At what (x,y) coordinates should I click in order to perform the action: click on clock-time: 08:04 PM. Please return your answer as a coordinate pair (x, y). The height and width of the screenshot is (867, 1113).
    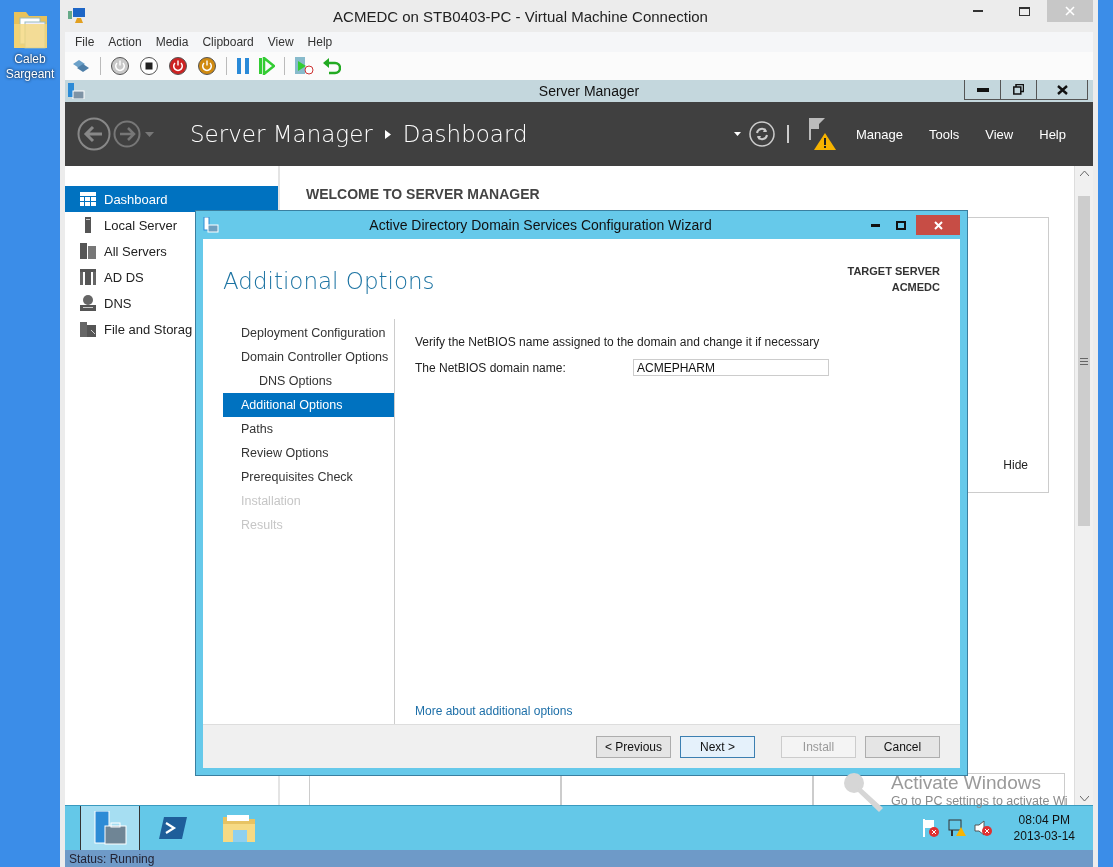
    Looking at the image, I should click on (1044, 820).